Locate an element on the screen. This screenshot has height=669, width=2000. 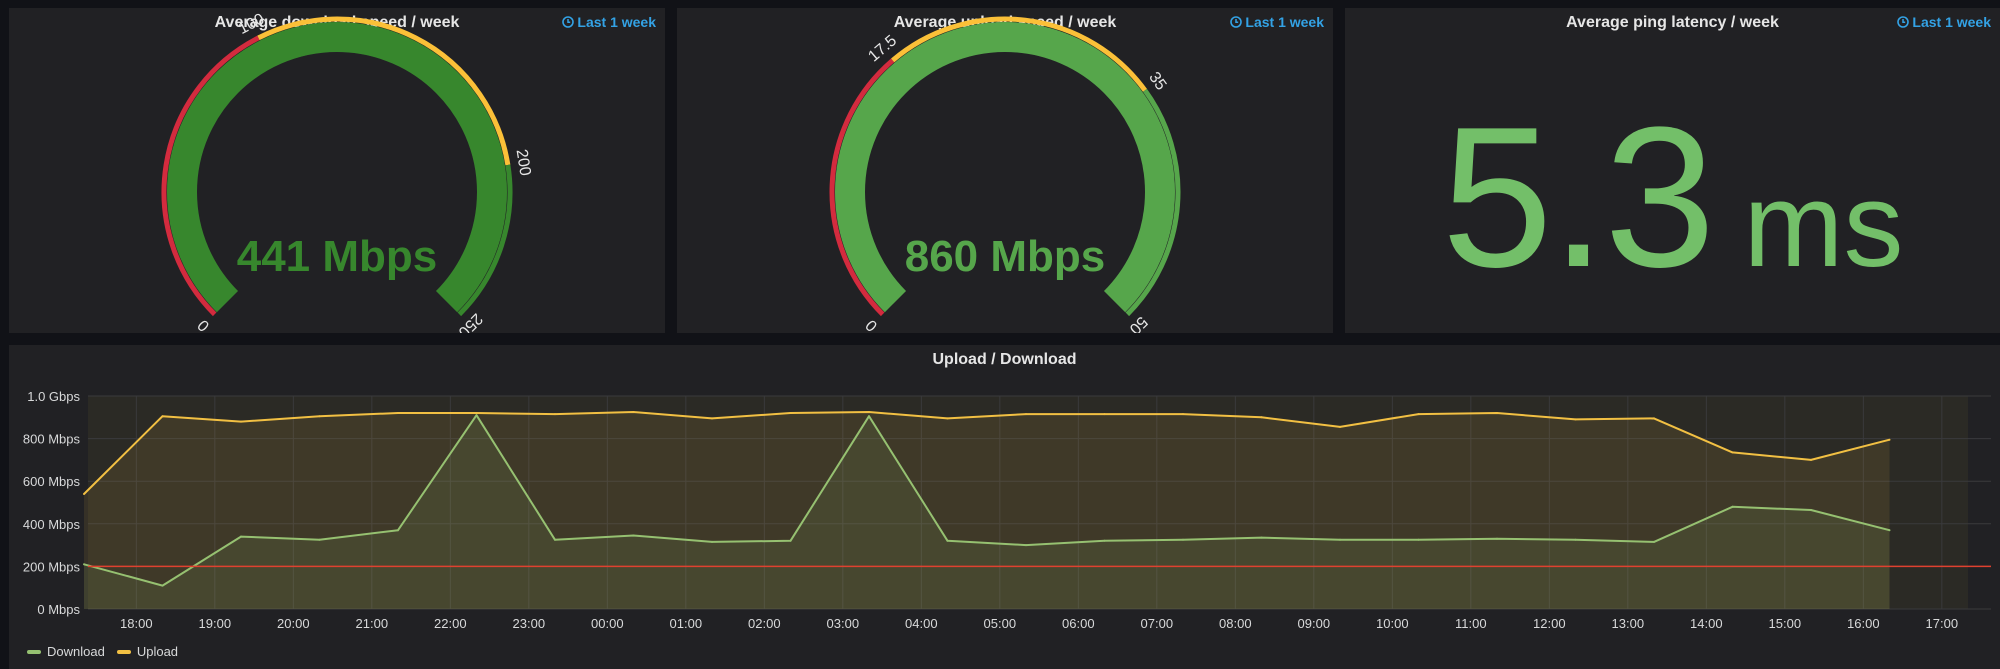
x-axis-tick-label: 07:00 is located at coordinates (1157, 623).